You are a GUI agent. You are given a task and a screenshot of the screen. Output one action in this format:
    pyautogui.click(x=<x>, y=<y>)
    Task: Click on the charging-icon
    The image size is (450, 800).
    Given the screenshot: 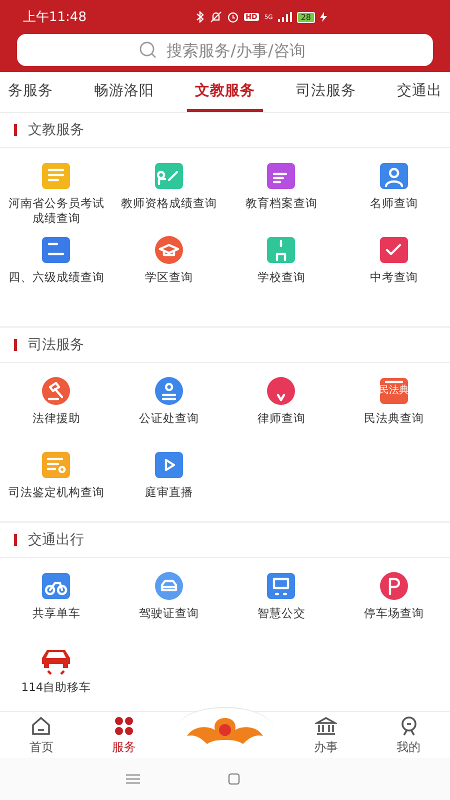 What is the action you would take?
    pyautogui.click(x=323, y=17)
    